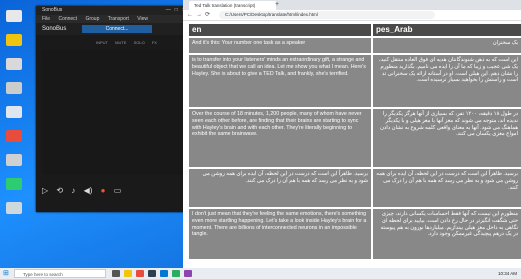  I want to click on peers-panel, so click(114, 112).